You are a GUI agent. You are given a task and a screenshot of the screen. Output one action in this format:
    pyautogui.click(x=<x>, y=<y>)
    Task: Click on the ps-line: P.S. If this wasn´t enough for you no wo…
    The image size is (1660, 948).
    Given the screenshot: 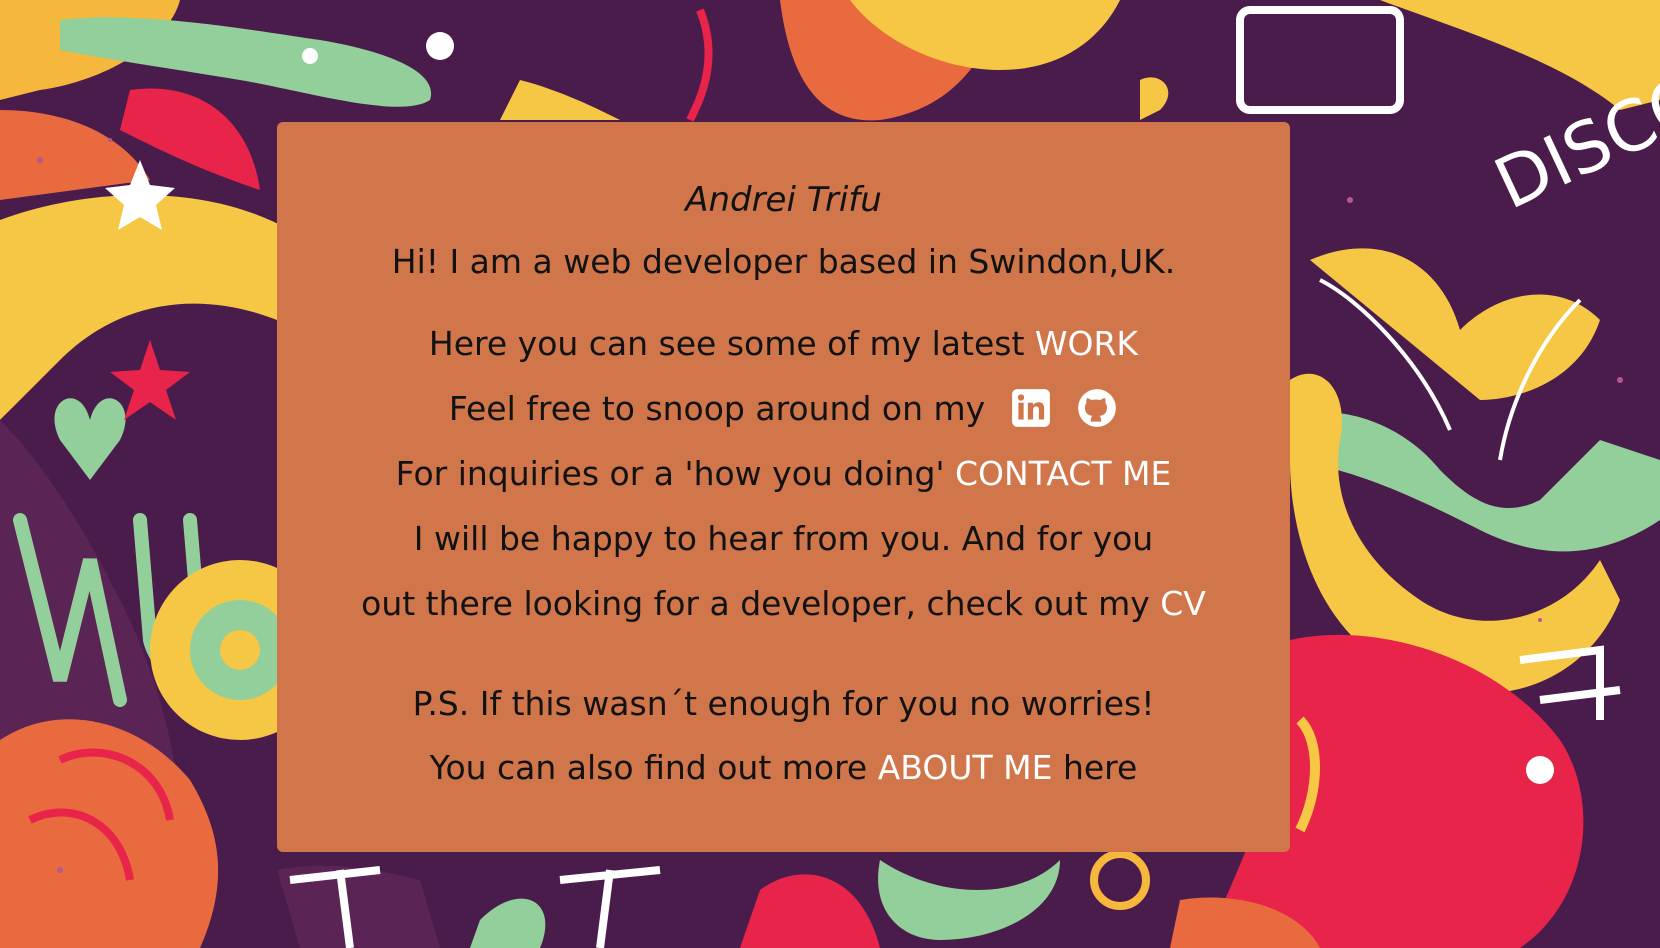 What is the action you would take?
    pyautogui.click(x=783, y=703)
    